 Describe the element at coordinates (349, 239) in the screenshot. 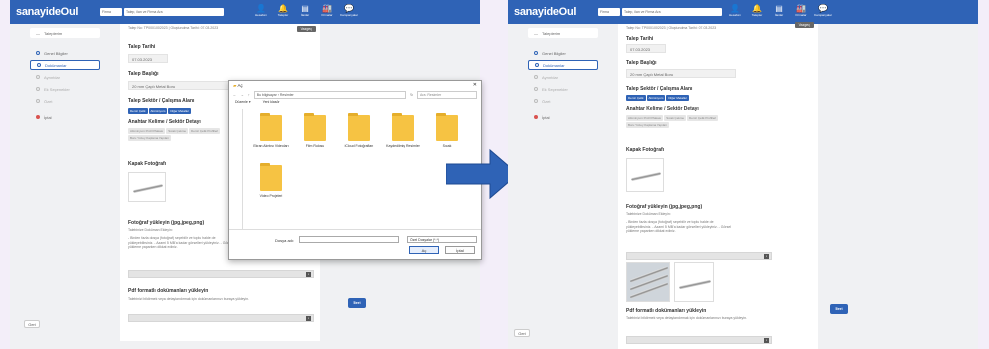

I see `filename-input` at that location.